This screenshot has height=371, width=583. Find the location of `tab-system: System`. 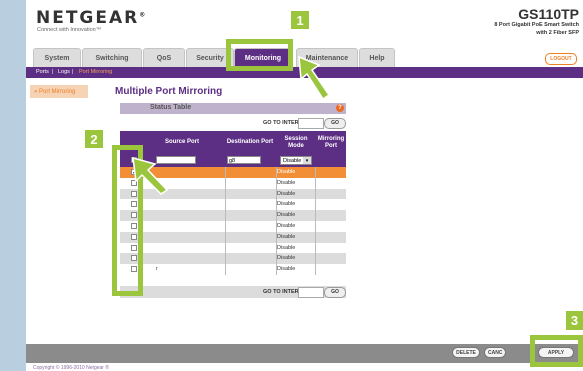

tab-system: System is located at coordinates (57, 57).